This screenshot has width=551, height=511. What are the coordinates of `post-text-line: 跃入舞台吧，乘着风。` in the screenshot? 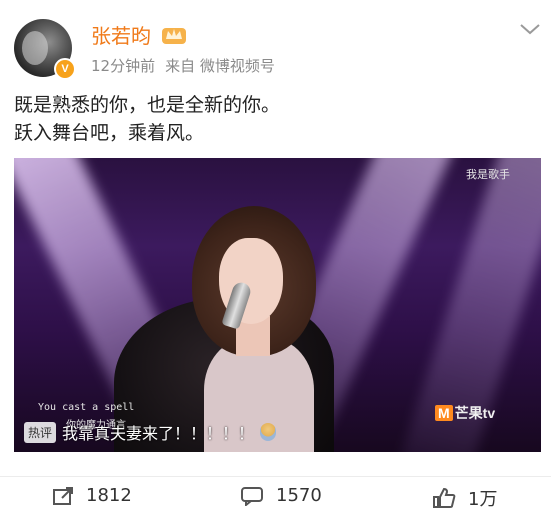 It's located at (109, 133).